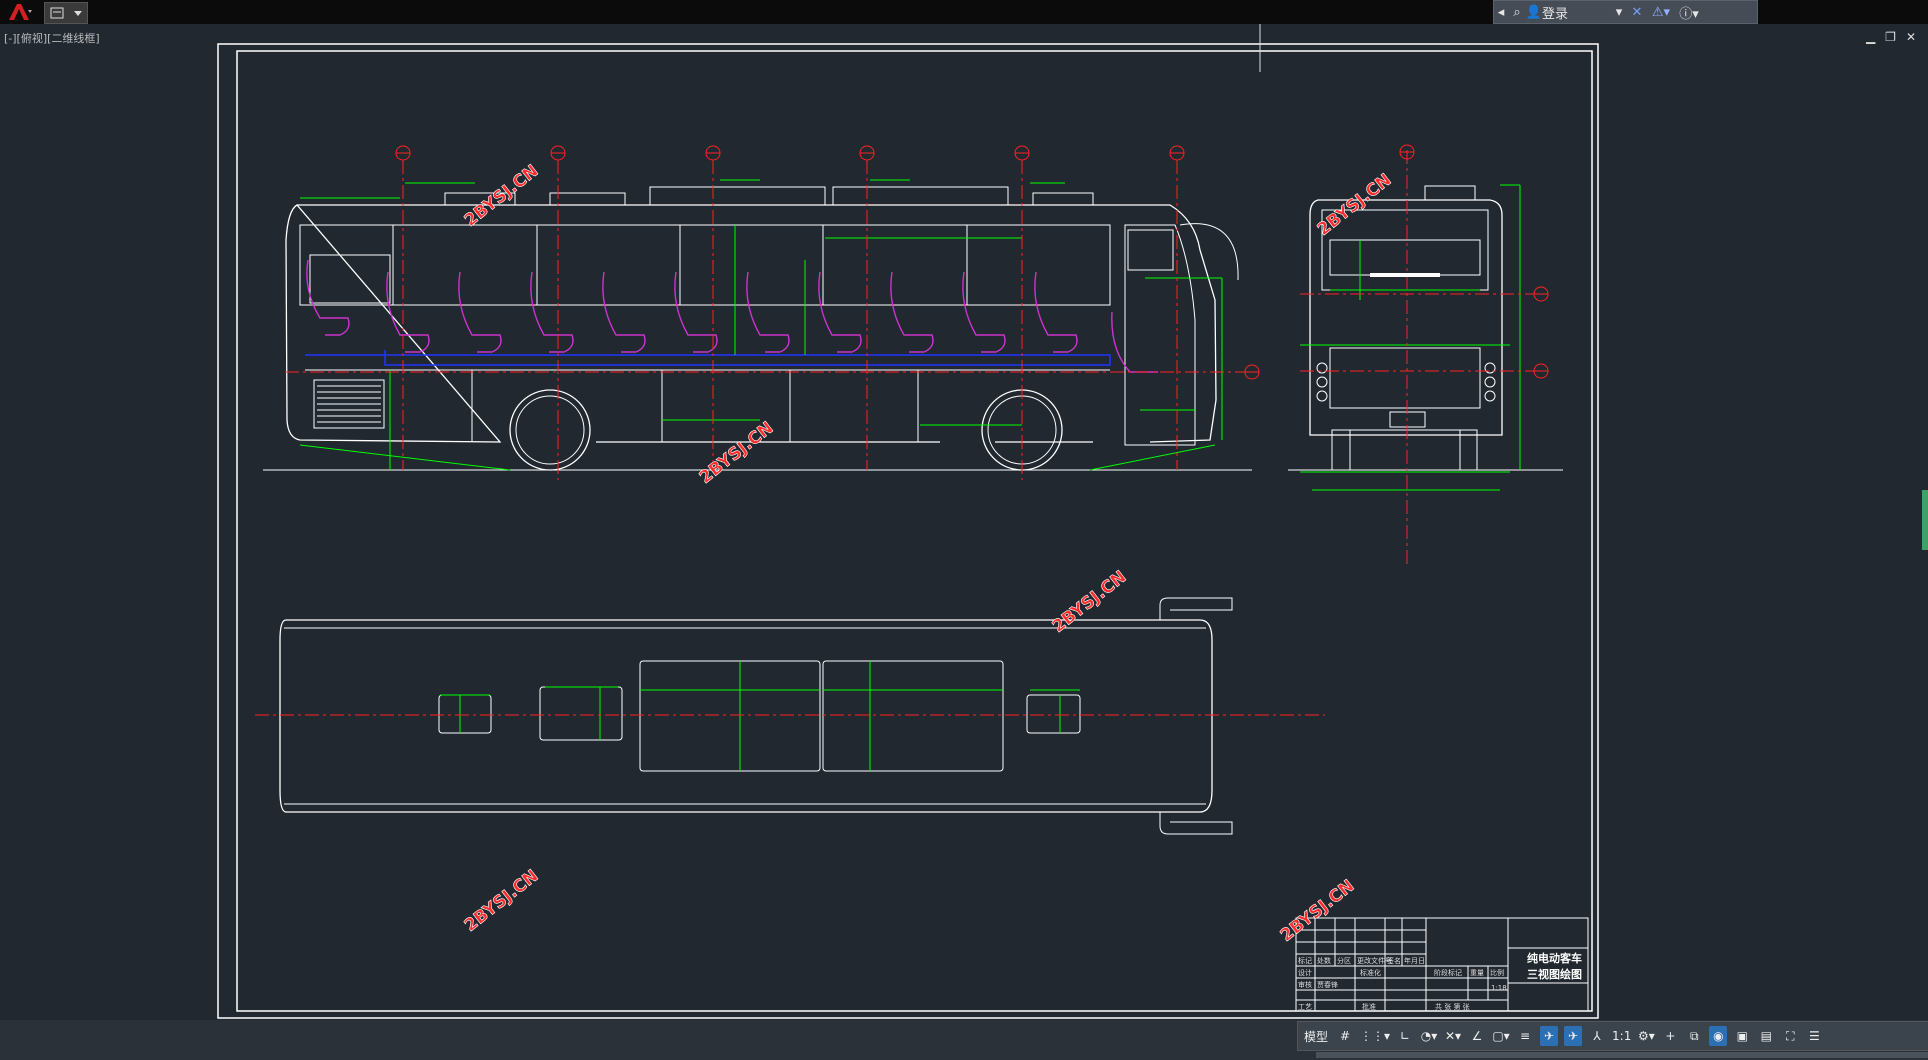  What do you see at coordinates (1766, 1036) in the screenshot?
I see `clean-screen-icon: ▤` at bounding box center [1766, 1036].